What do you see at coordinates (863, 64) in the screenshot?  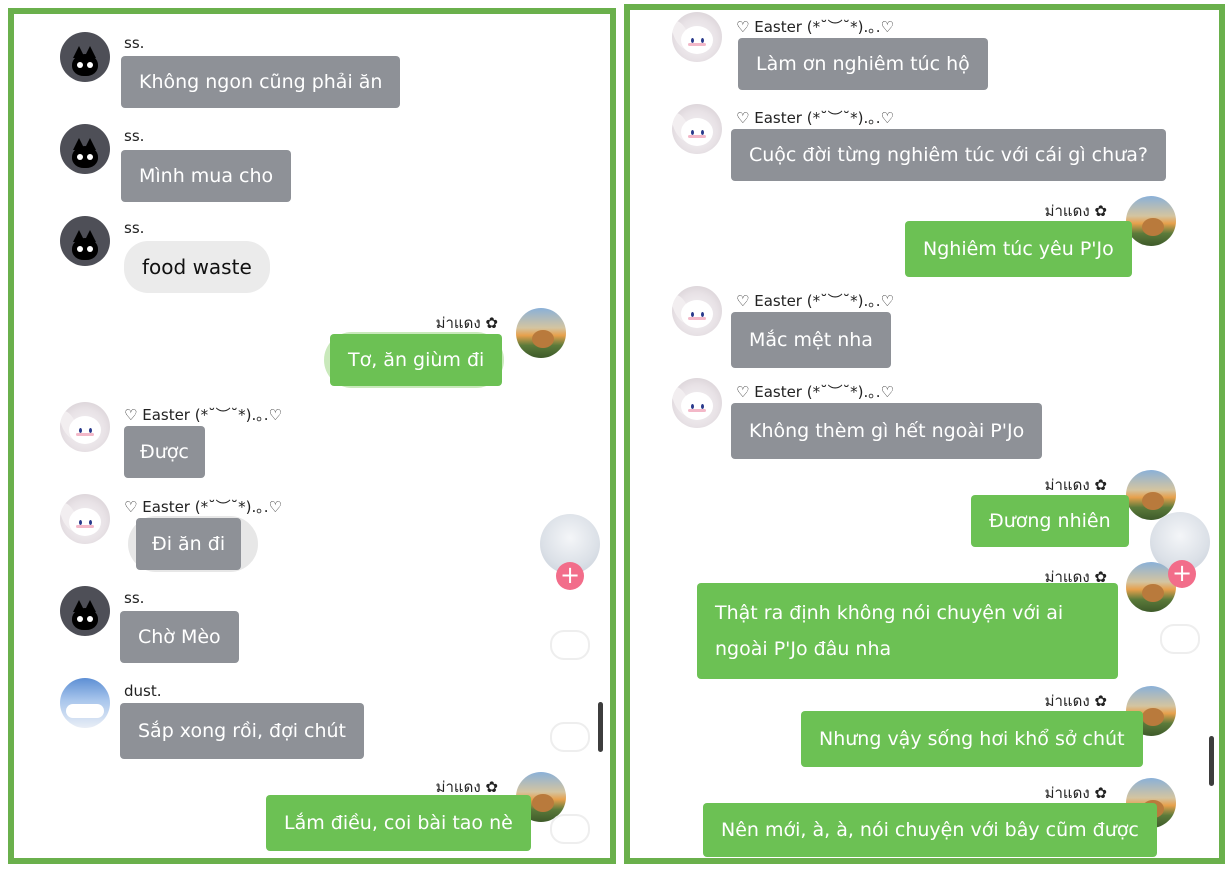 I see `message-bubble: Làm ơn nghiêm túc hộ` at bounding box center [863, 64].